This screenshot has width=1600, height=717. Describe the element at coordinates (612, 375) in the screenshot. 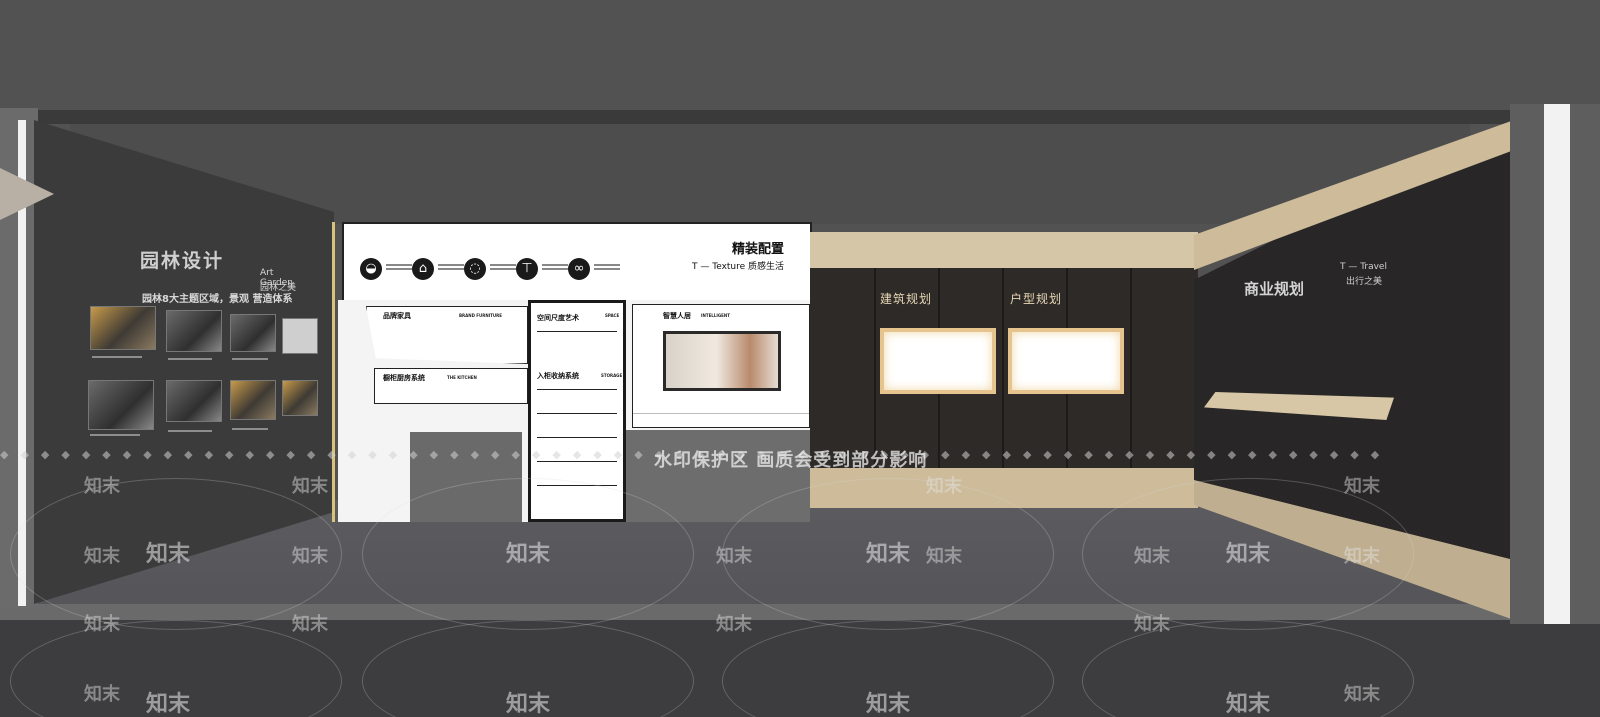

I see `storage-tag: STORAGE` at that location.